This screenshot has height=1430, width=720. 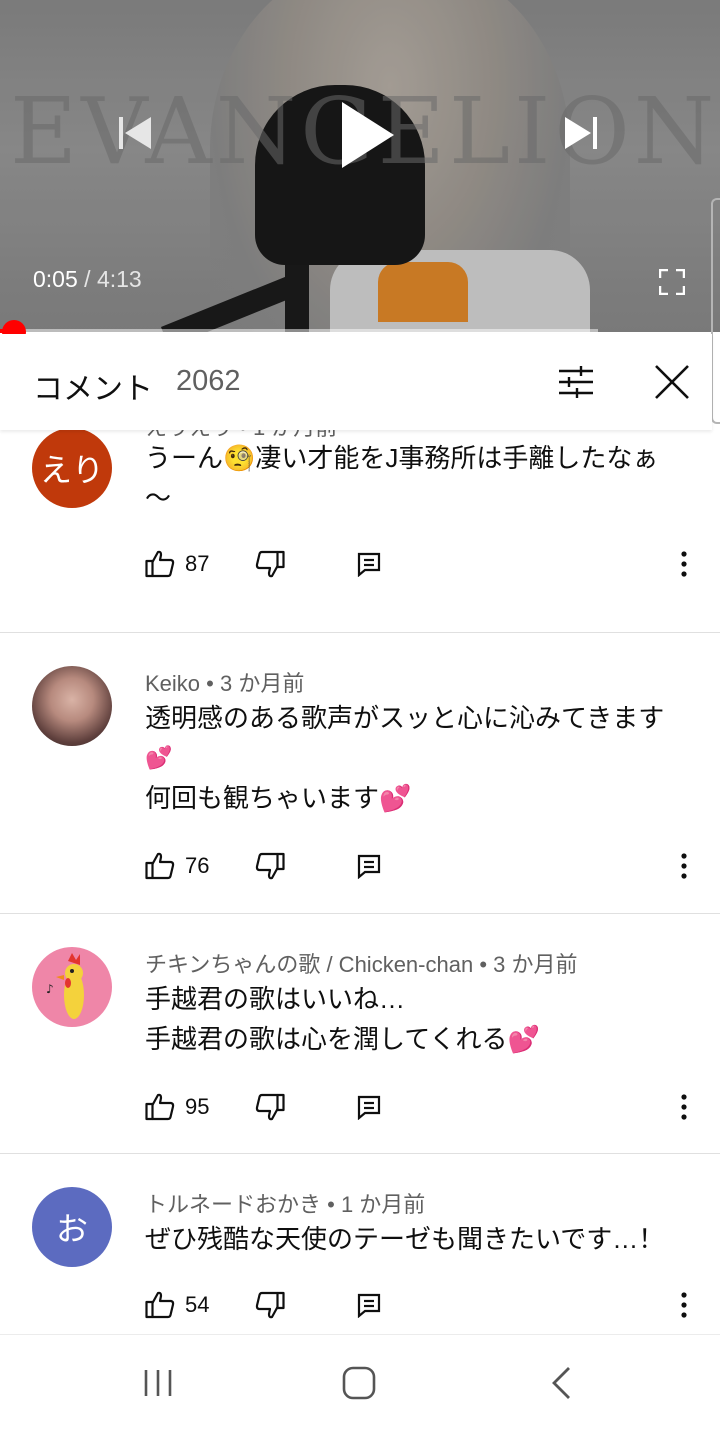 I want to click on comment-actions: 76, so click(x=360, y=866).